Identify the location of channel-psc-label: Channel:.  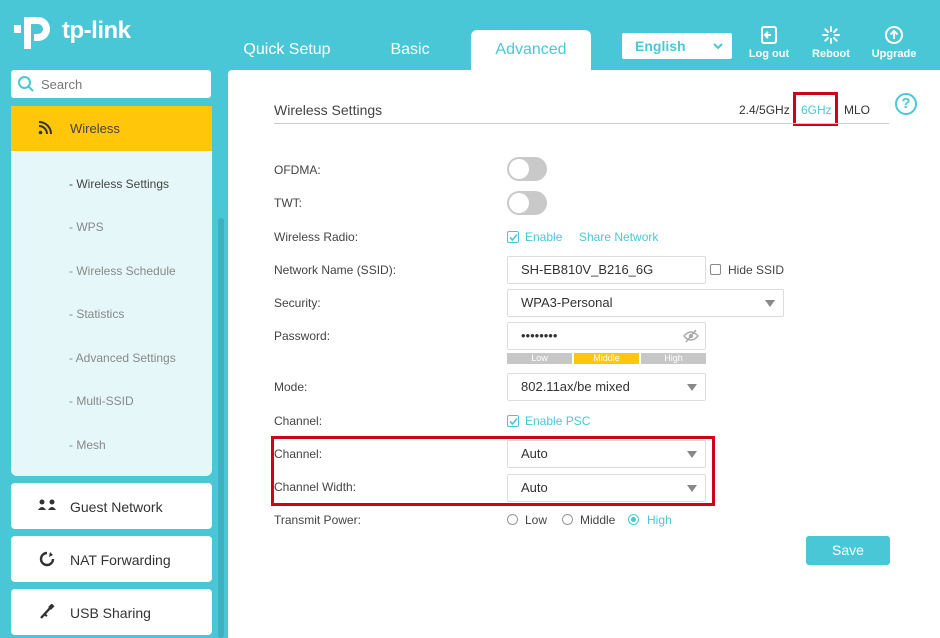
(298, 421).